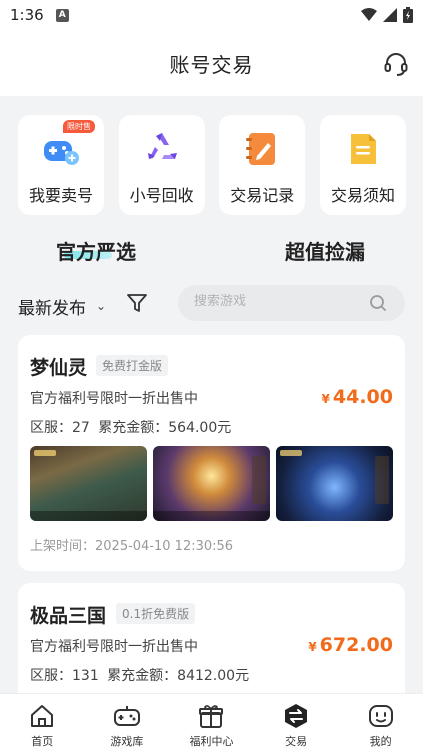  I want to click on tab-bargain-deals: 超值捡漏, so click(325, 250).